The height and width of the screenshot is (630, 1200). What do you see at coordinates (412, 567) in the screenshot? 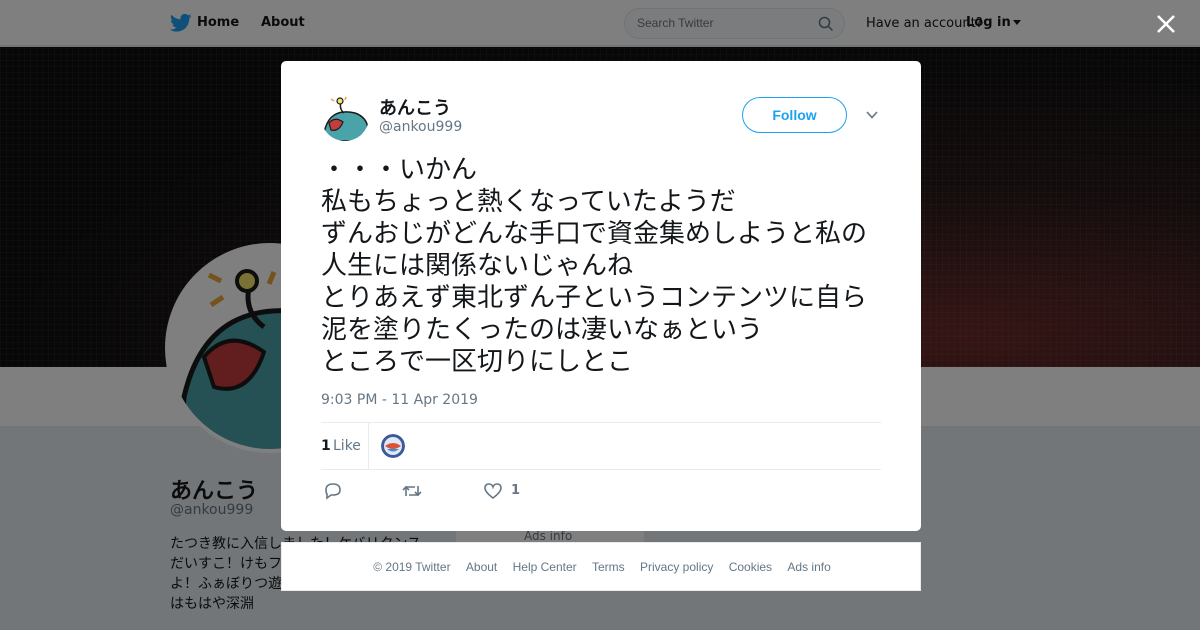
I see `footer-copyright: © 2019 Twitter` at bounding box center [412, 567].